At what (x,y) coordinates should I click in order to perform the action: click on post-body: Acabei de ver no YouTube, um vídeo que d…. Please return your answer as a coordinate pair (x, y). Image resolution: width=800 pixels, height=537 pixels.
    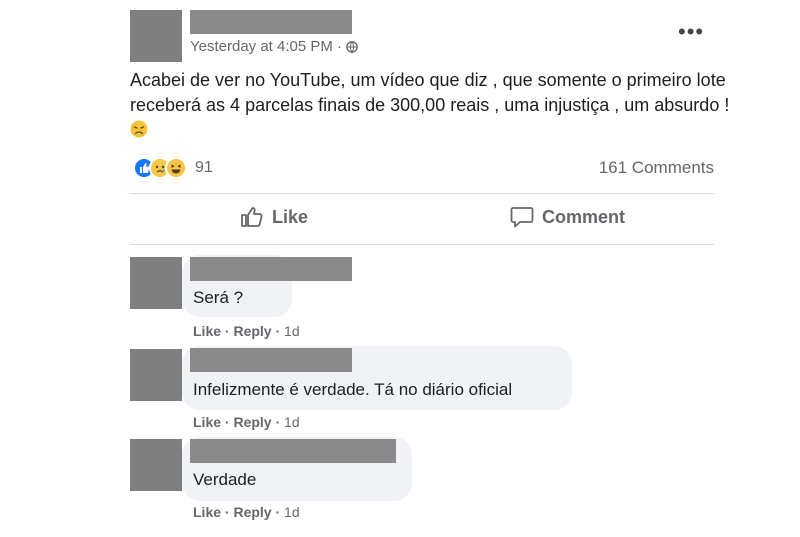
    Looking at the image, I should click on (430, 92).